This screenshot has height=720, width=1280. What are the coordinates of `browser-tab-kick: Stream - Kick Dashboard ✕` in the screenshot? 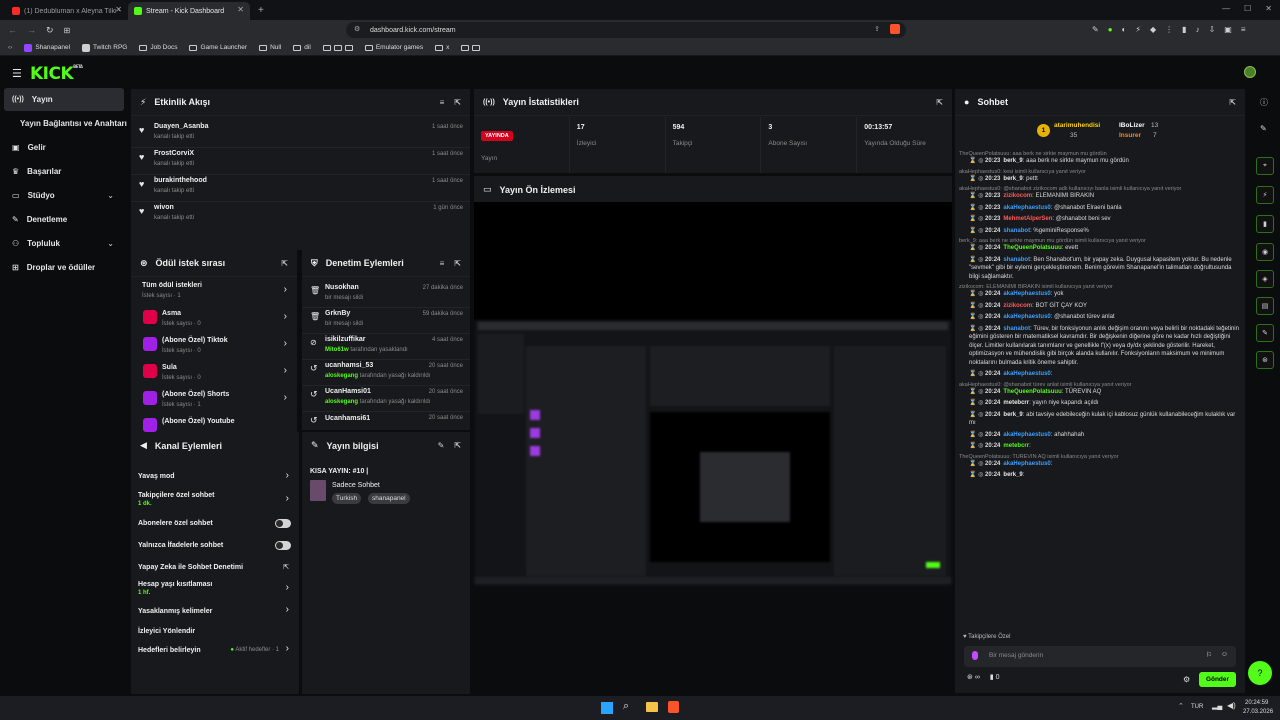 It's located at (189, 11).